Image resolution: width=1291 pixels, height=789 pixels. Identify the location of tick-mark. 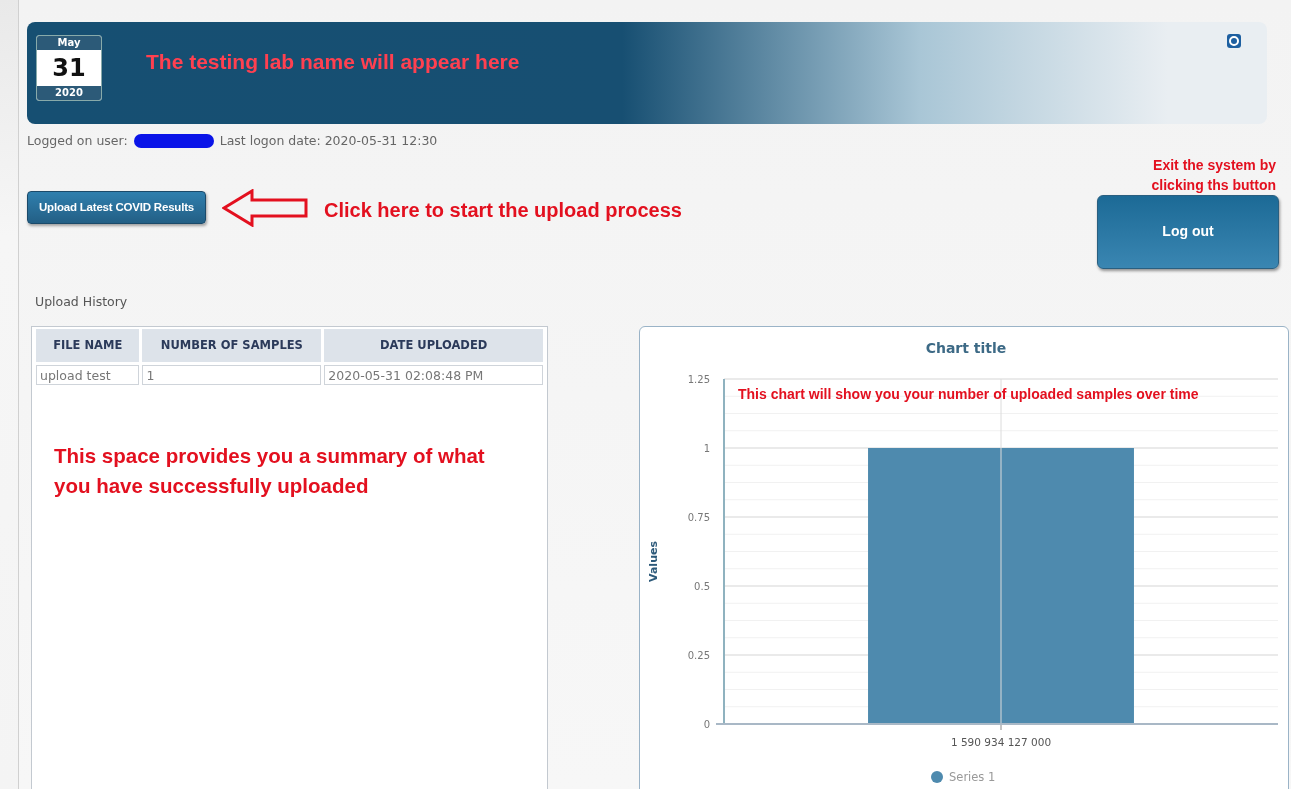
(1001, 726).